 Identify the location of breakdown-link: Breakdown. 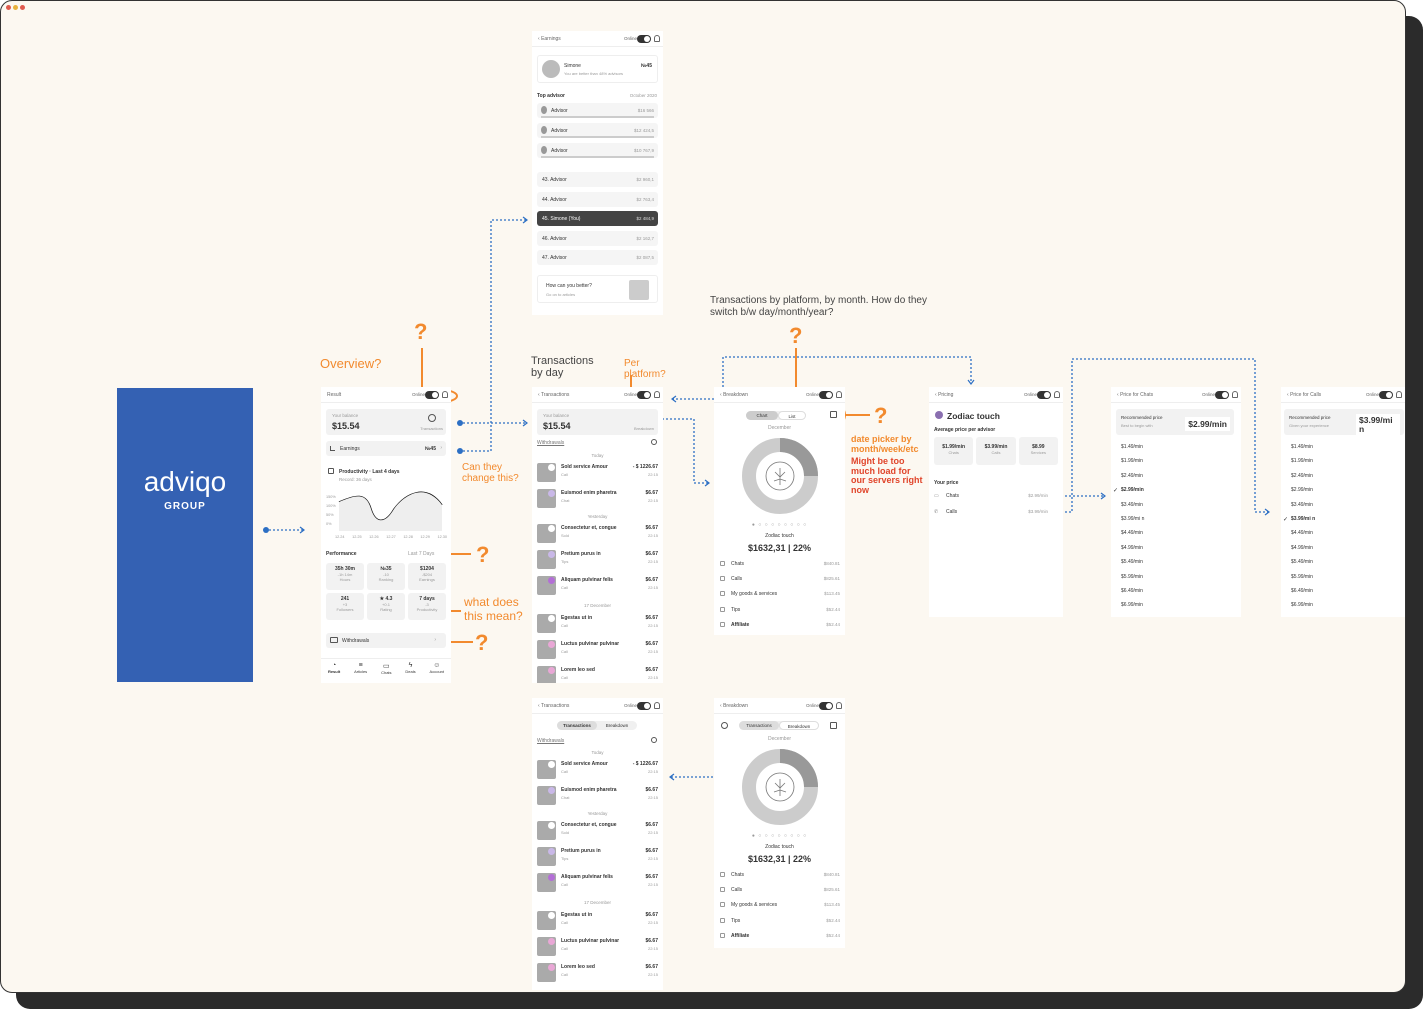
(644, 428).